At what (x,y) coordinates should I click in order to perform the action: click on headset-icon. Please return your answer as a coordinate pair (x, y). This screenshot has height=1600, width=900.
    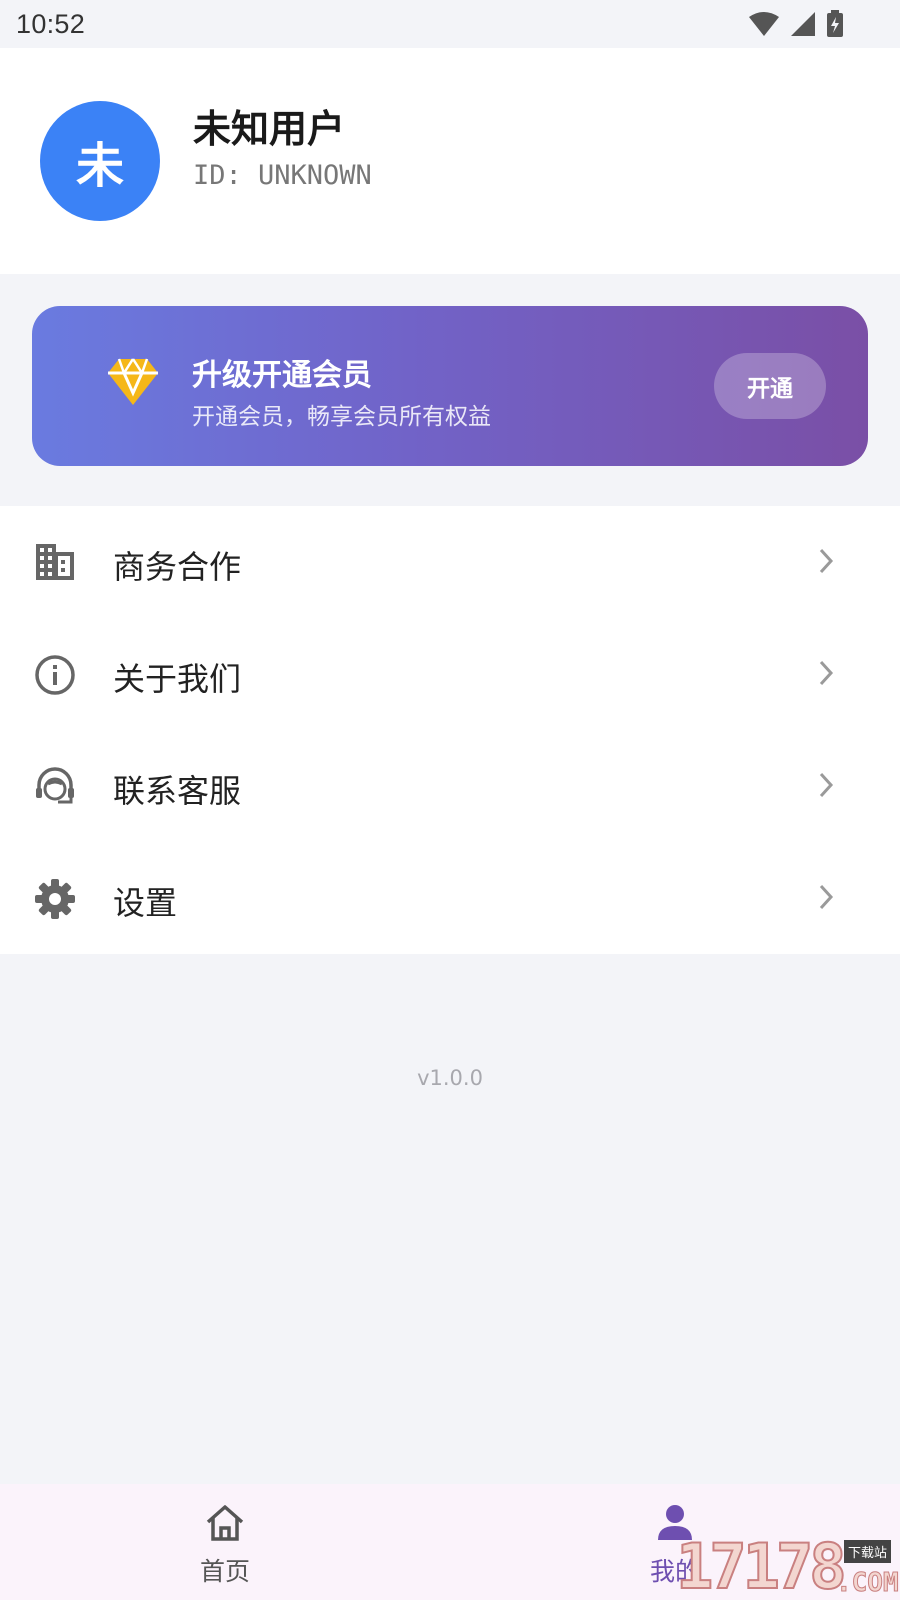
    Looking at the image, I should click on (55, 787).